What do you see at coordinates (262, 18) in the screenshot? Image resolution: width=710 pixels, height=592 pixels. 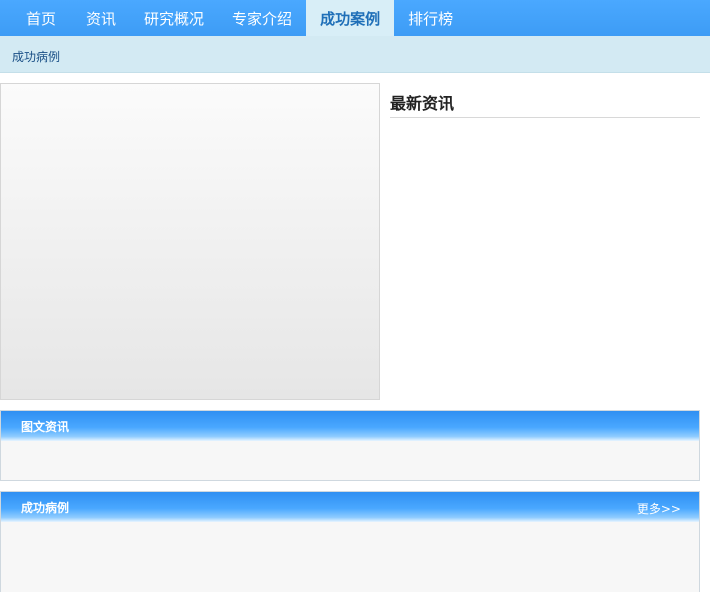 I see `tab-experts: 专家介绍` at bounding box center [262, 18].